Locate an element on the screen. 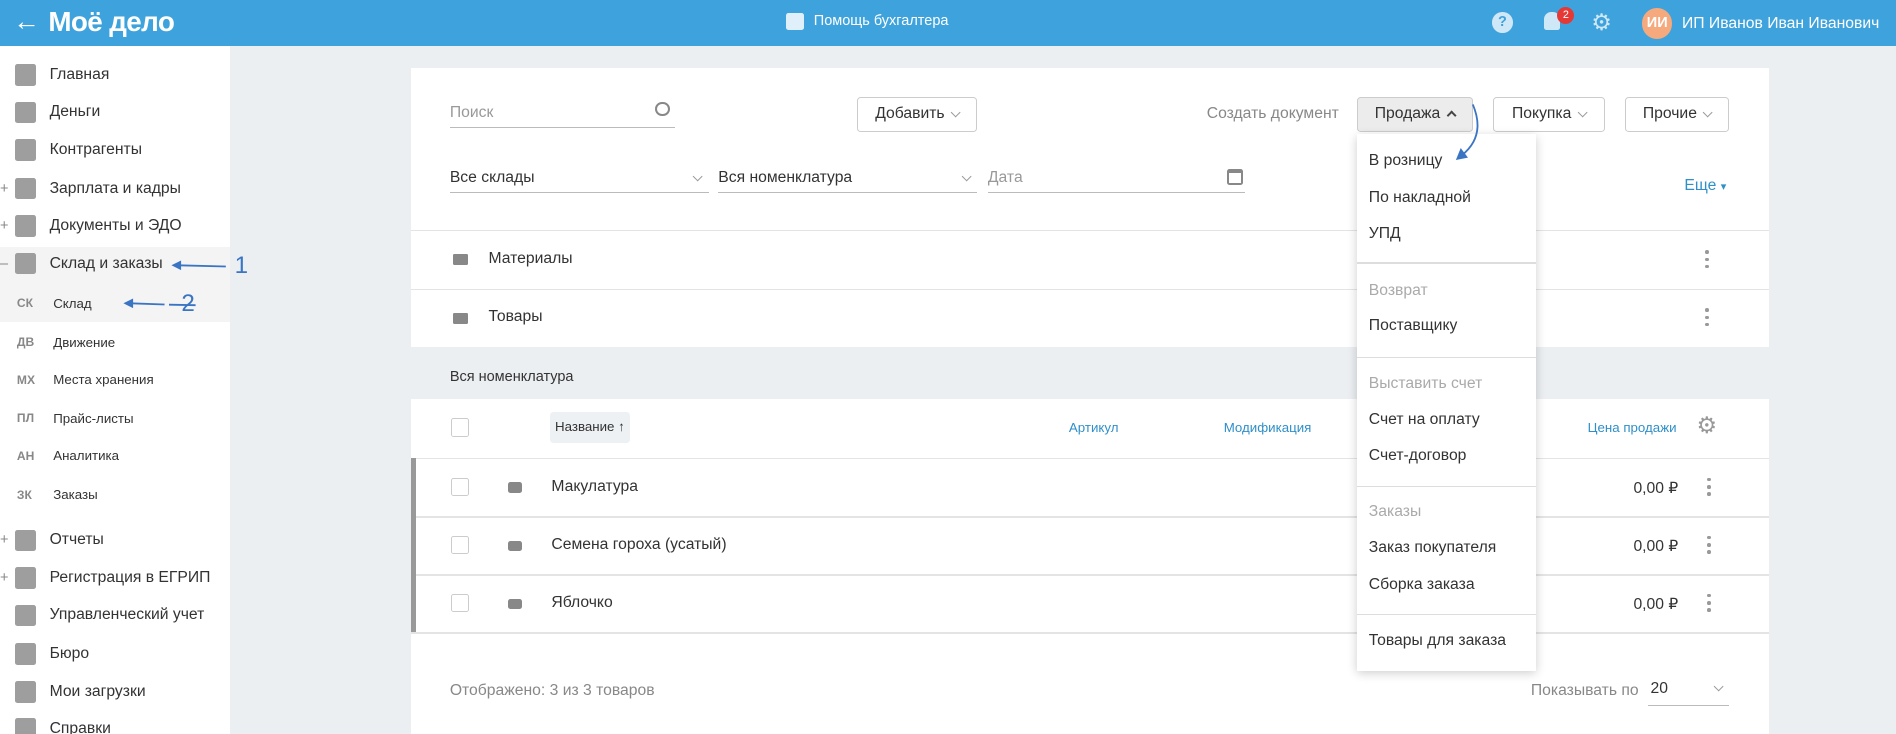 This screenshot has width=1896, height=734. sidebar-item-label: Зарплата и кадры is located at coordinates (115, 188).